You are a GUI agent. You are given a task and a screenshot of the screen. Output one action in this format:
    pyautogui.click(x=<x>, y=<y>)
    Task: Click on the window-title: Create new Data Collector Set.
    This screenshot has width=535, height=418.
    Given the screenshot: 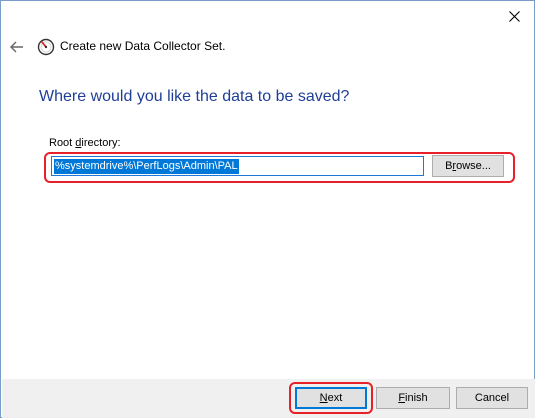 What is the action you would take?
    pyautogui.click(x=143, y=46)
    